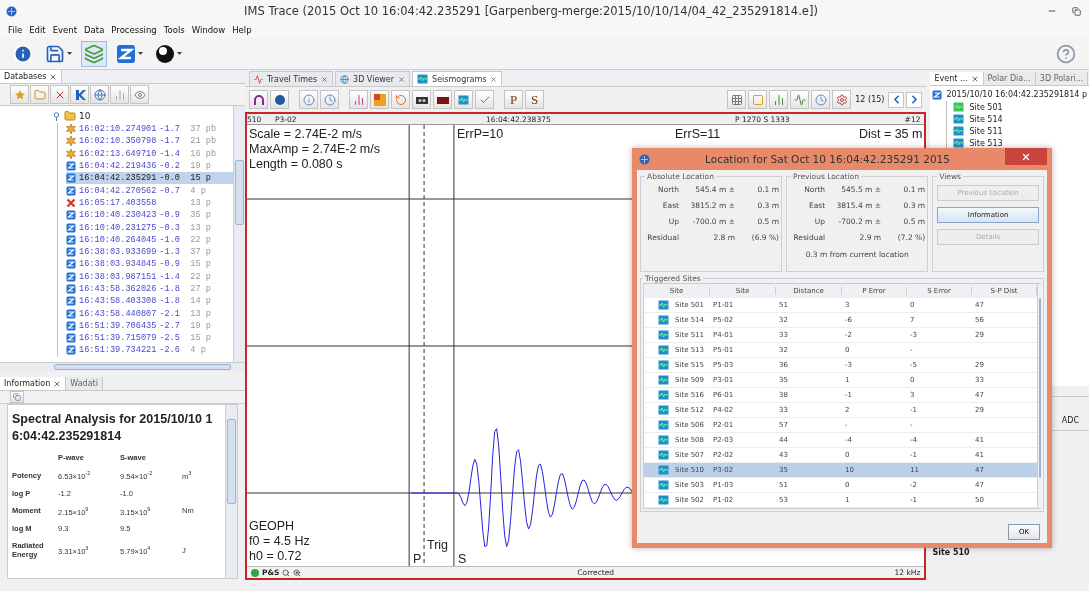 This screenshot has width=1089, height=591. Describe the element at coordinates (149, 276) in the screenshot. I see `event-row: 16:38:03.987151 -1.4 22 p` at that location.